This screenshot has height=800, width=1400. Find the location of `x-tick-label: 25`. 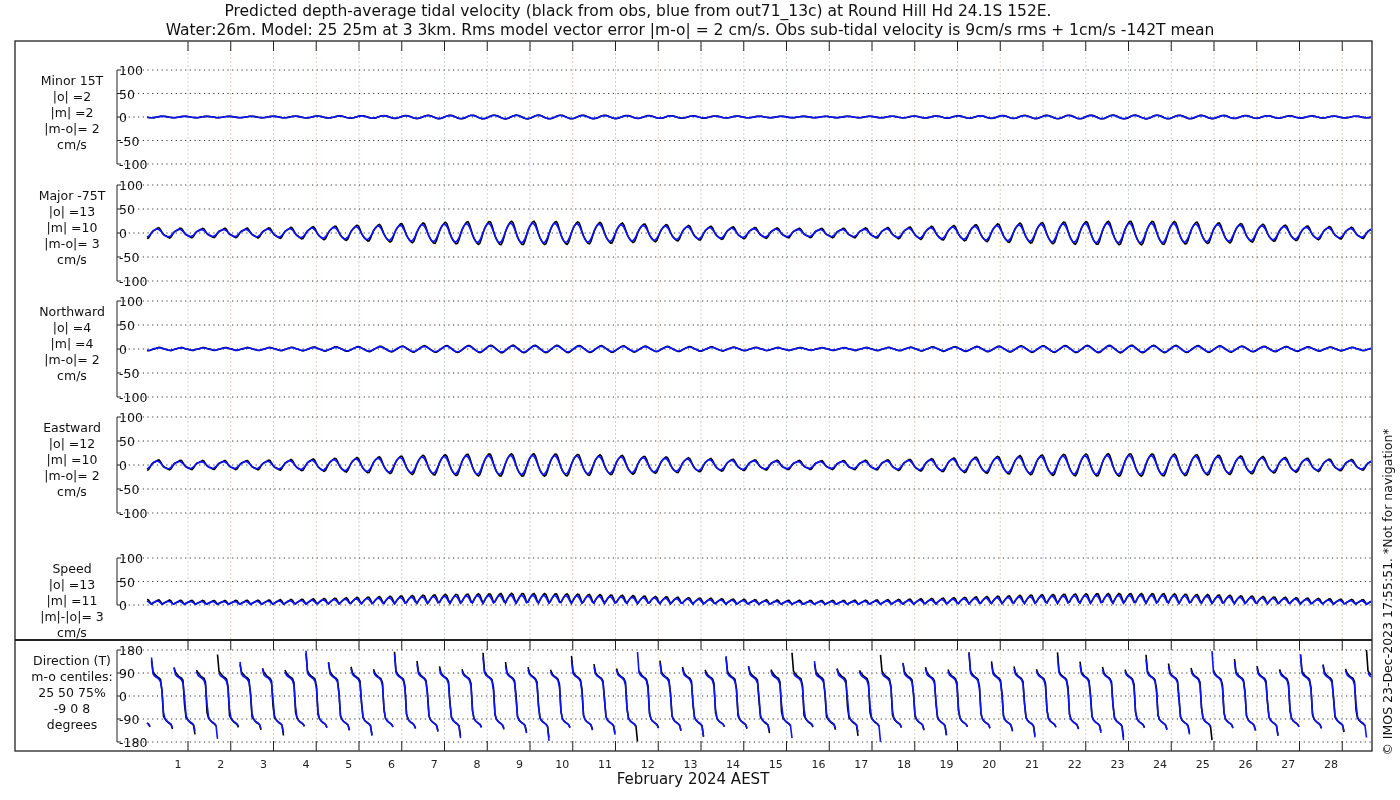

x-tick-label: 25 is located at coordinates (1202, 764).